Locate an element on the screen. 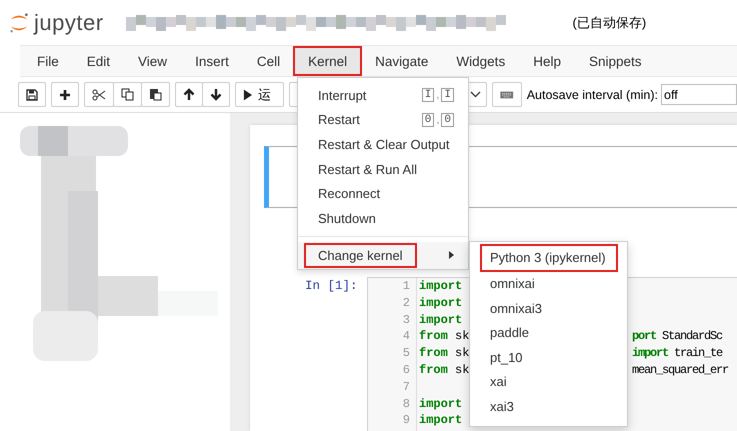 Image resolution: width=737 pixels, height=431 pixels. line-number: 5 is located at coordinates (406, 353).